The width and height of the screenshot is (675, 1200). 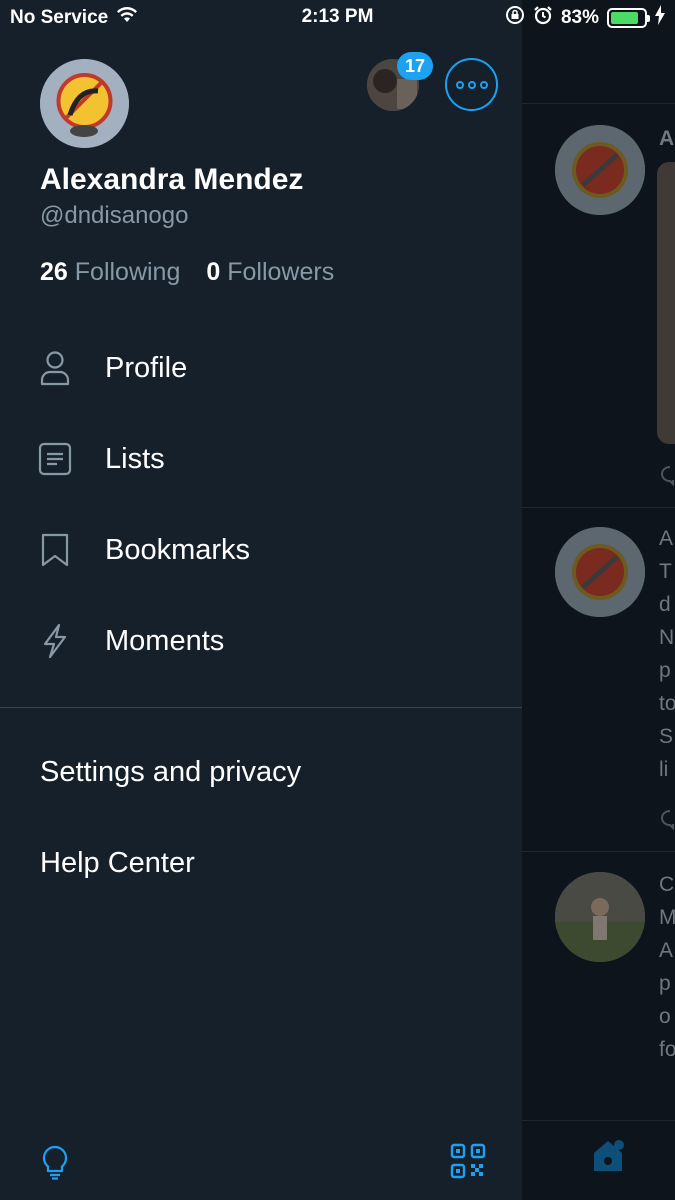 I want to click on orientation-lock-icon, so click(x=515, y=18).